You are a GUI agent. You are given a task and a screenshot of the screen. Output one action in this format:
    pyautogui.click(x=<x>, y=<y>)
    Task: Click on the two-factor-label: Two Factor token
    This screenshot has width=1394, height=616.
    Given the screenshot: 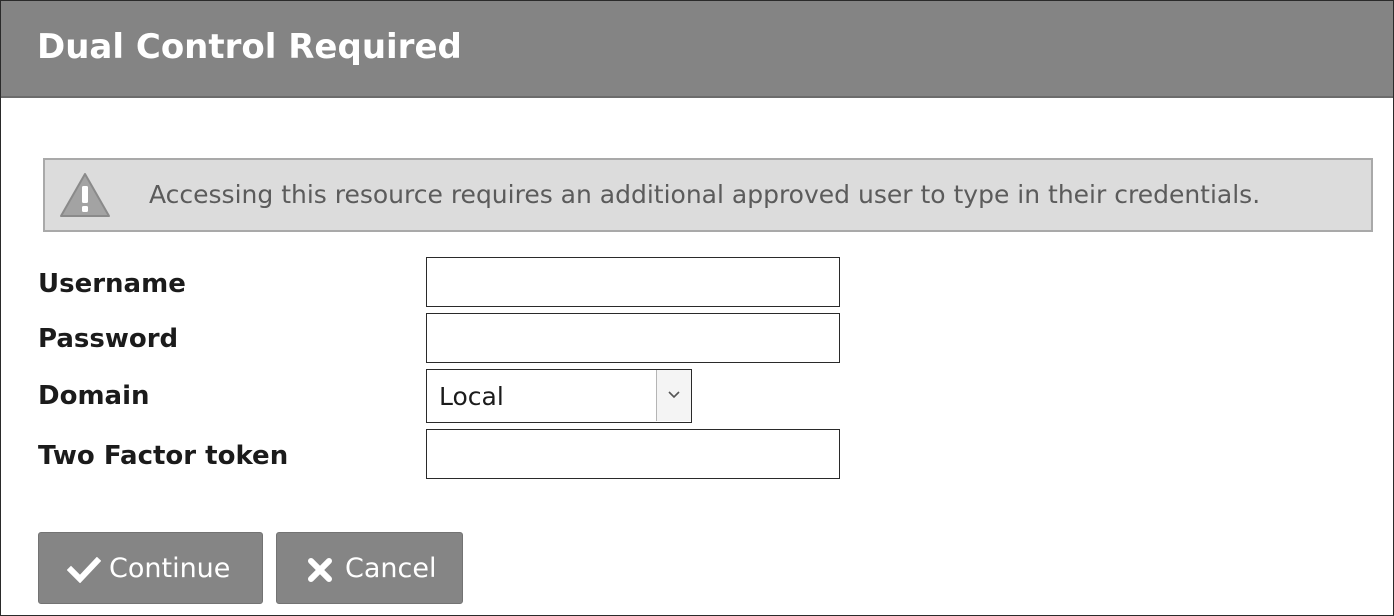 What is the action you would take?
    pyautogui.click(x=163, y=456)
    